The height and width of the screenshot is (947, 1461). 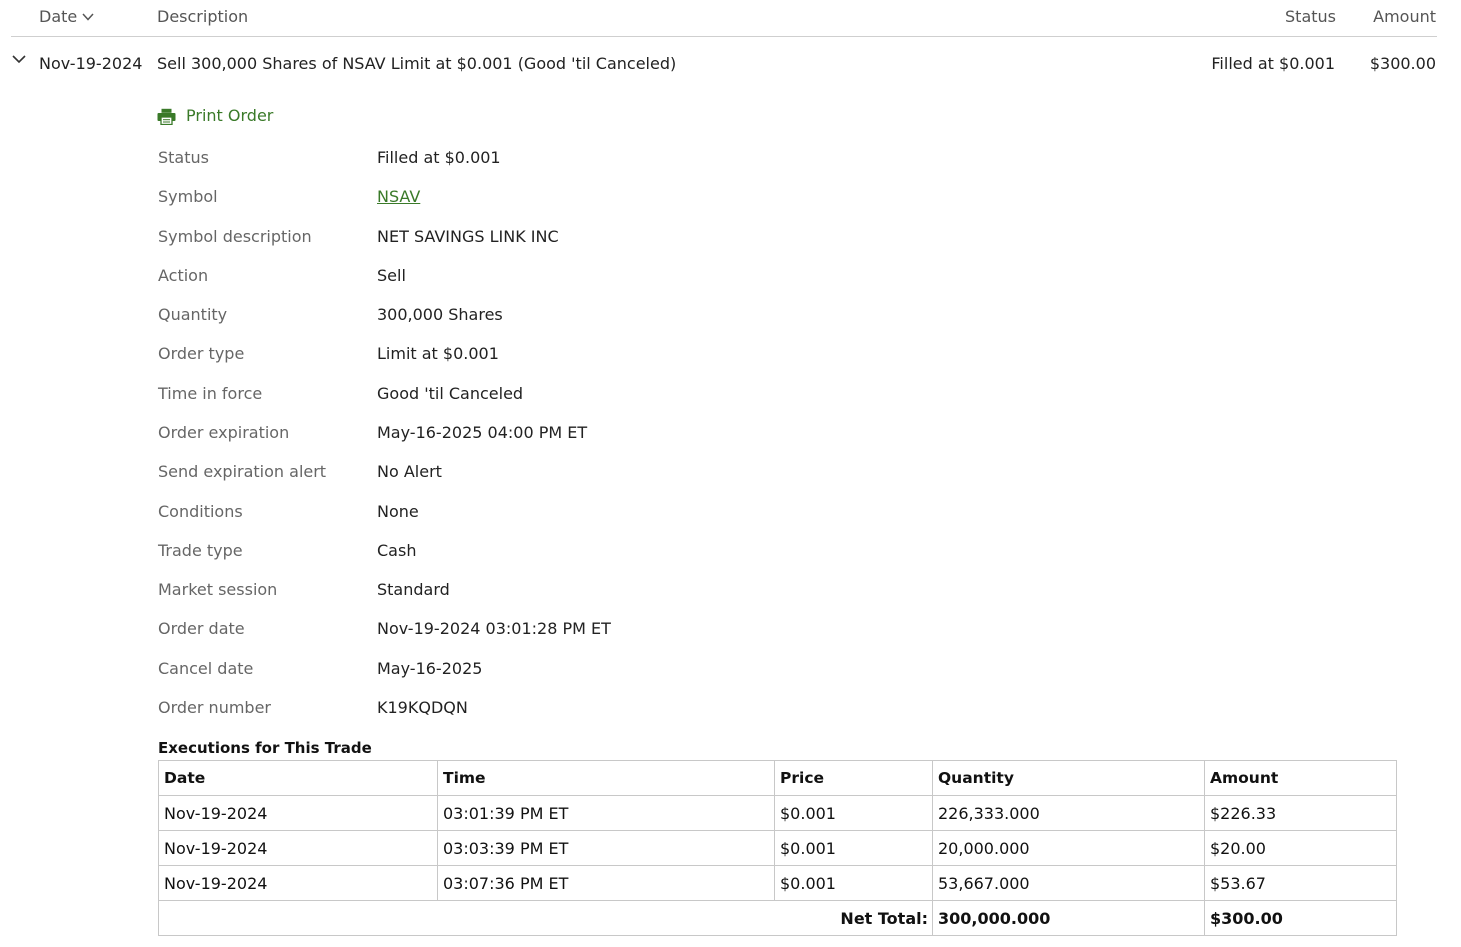 What do you see at coordinates (58, 16) in the screenshot?
I see `date-header-label: Date` at bounding box center [58, 16].